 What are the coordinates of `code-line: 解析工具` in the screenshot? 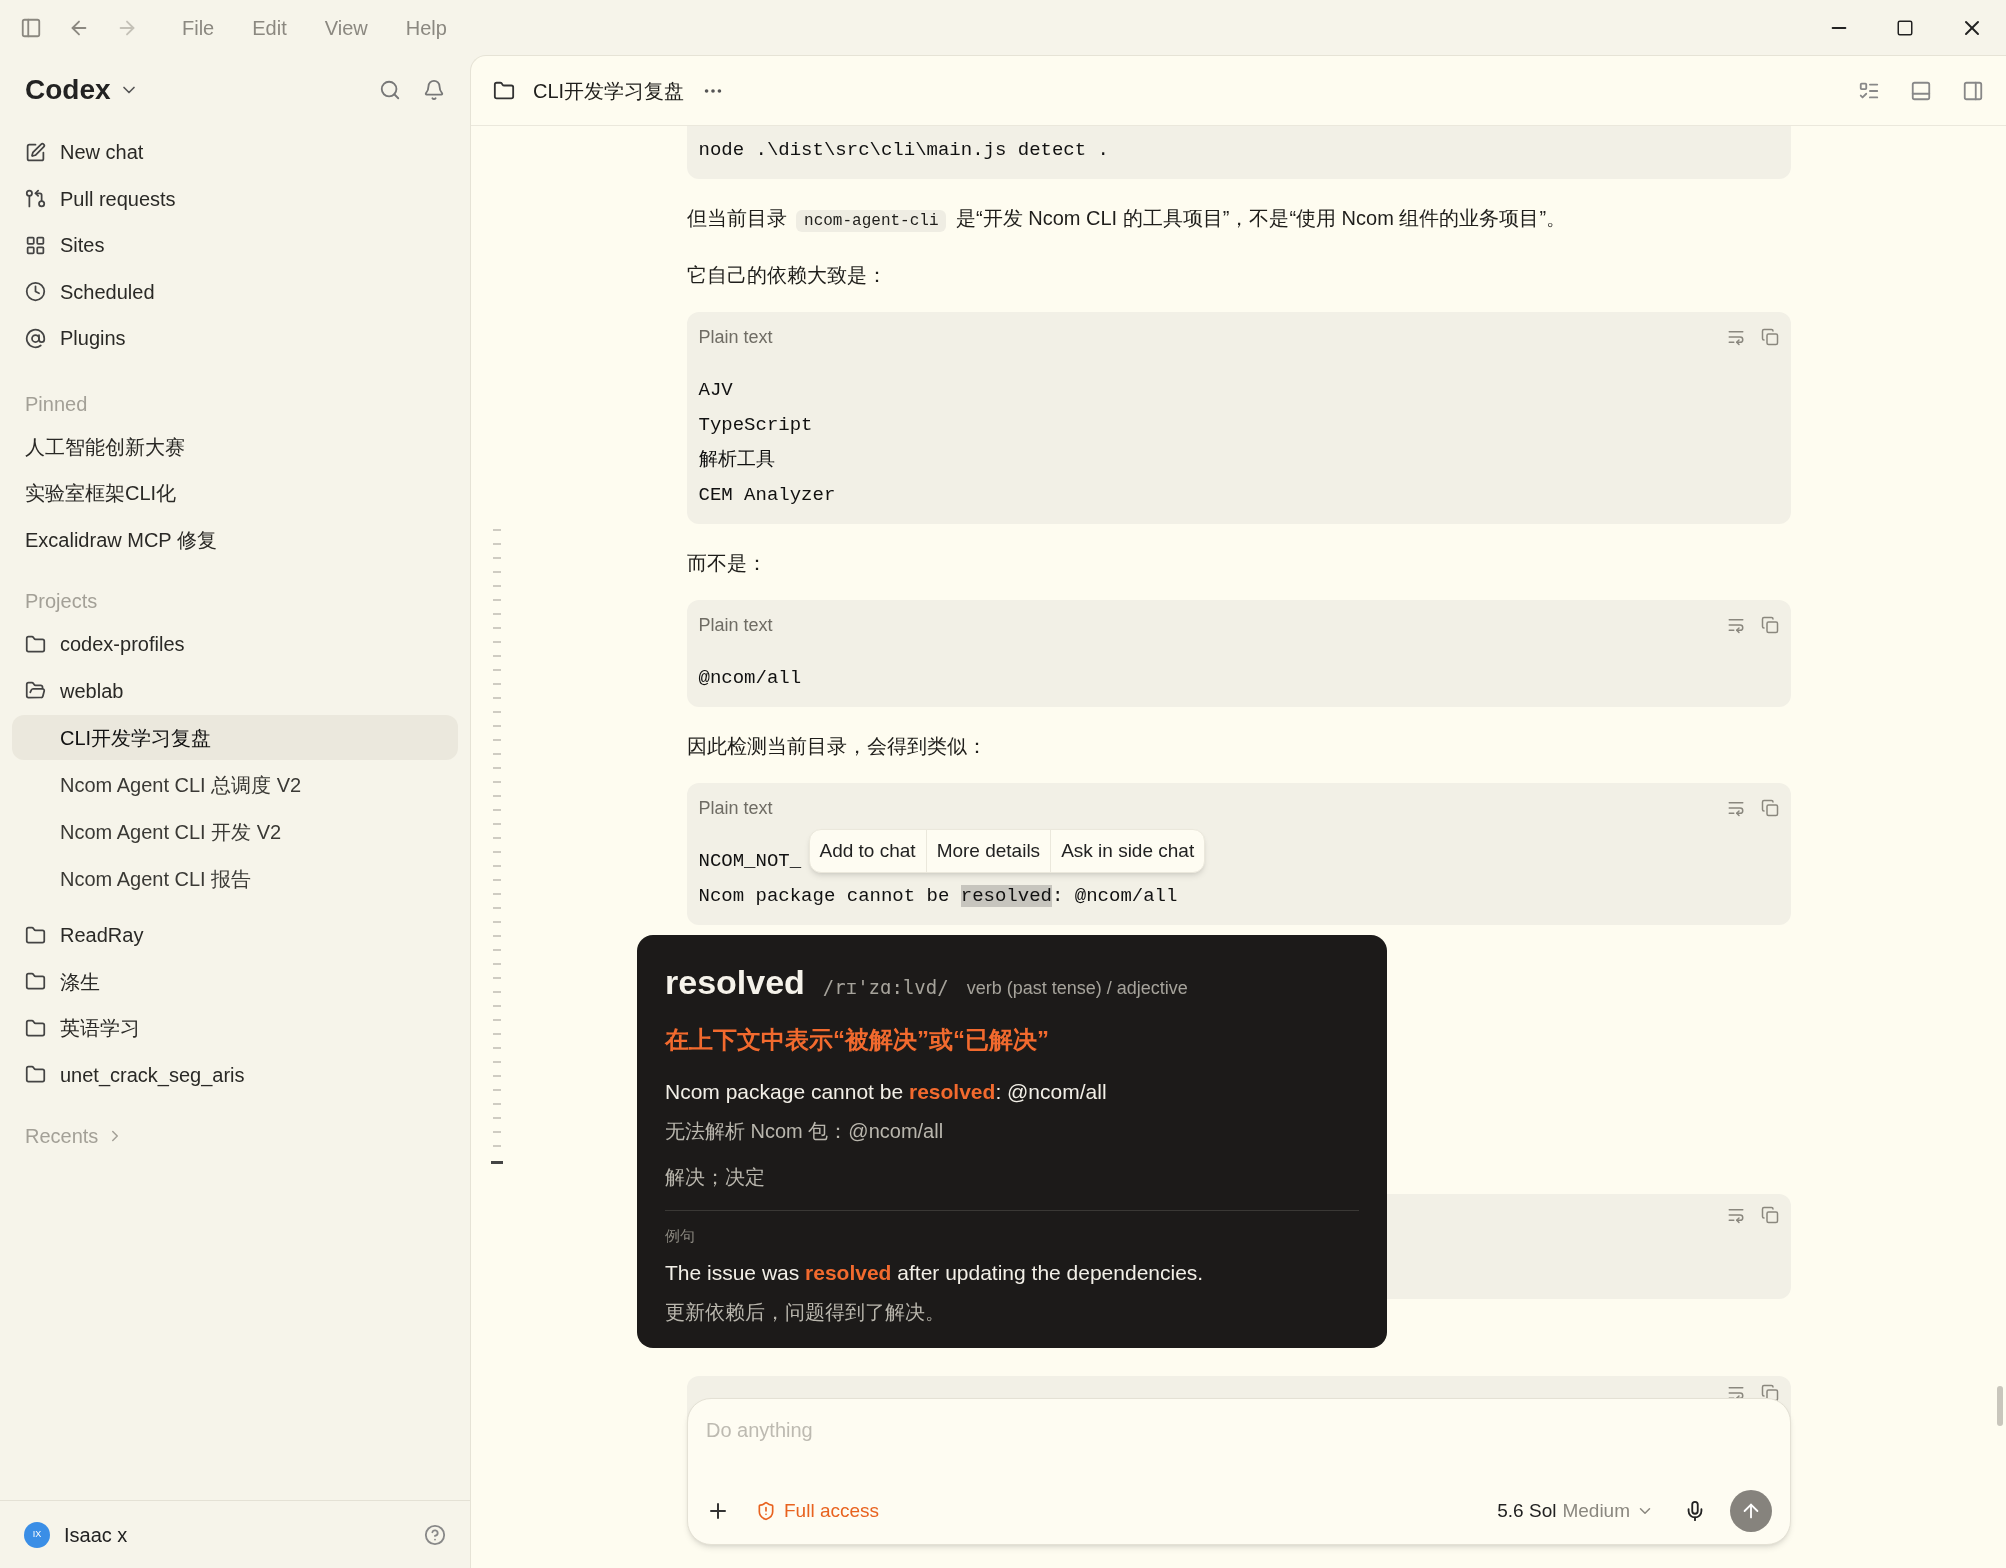 It's located at (736, 460).